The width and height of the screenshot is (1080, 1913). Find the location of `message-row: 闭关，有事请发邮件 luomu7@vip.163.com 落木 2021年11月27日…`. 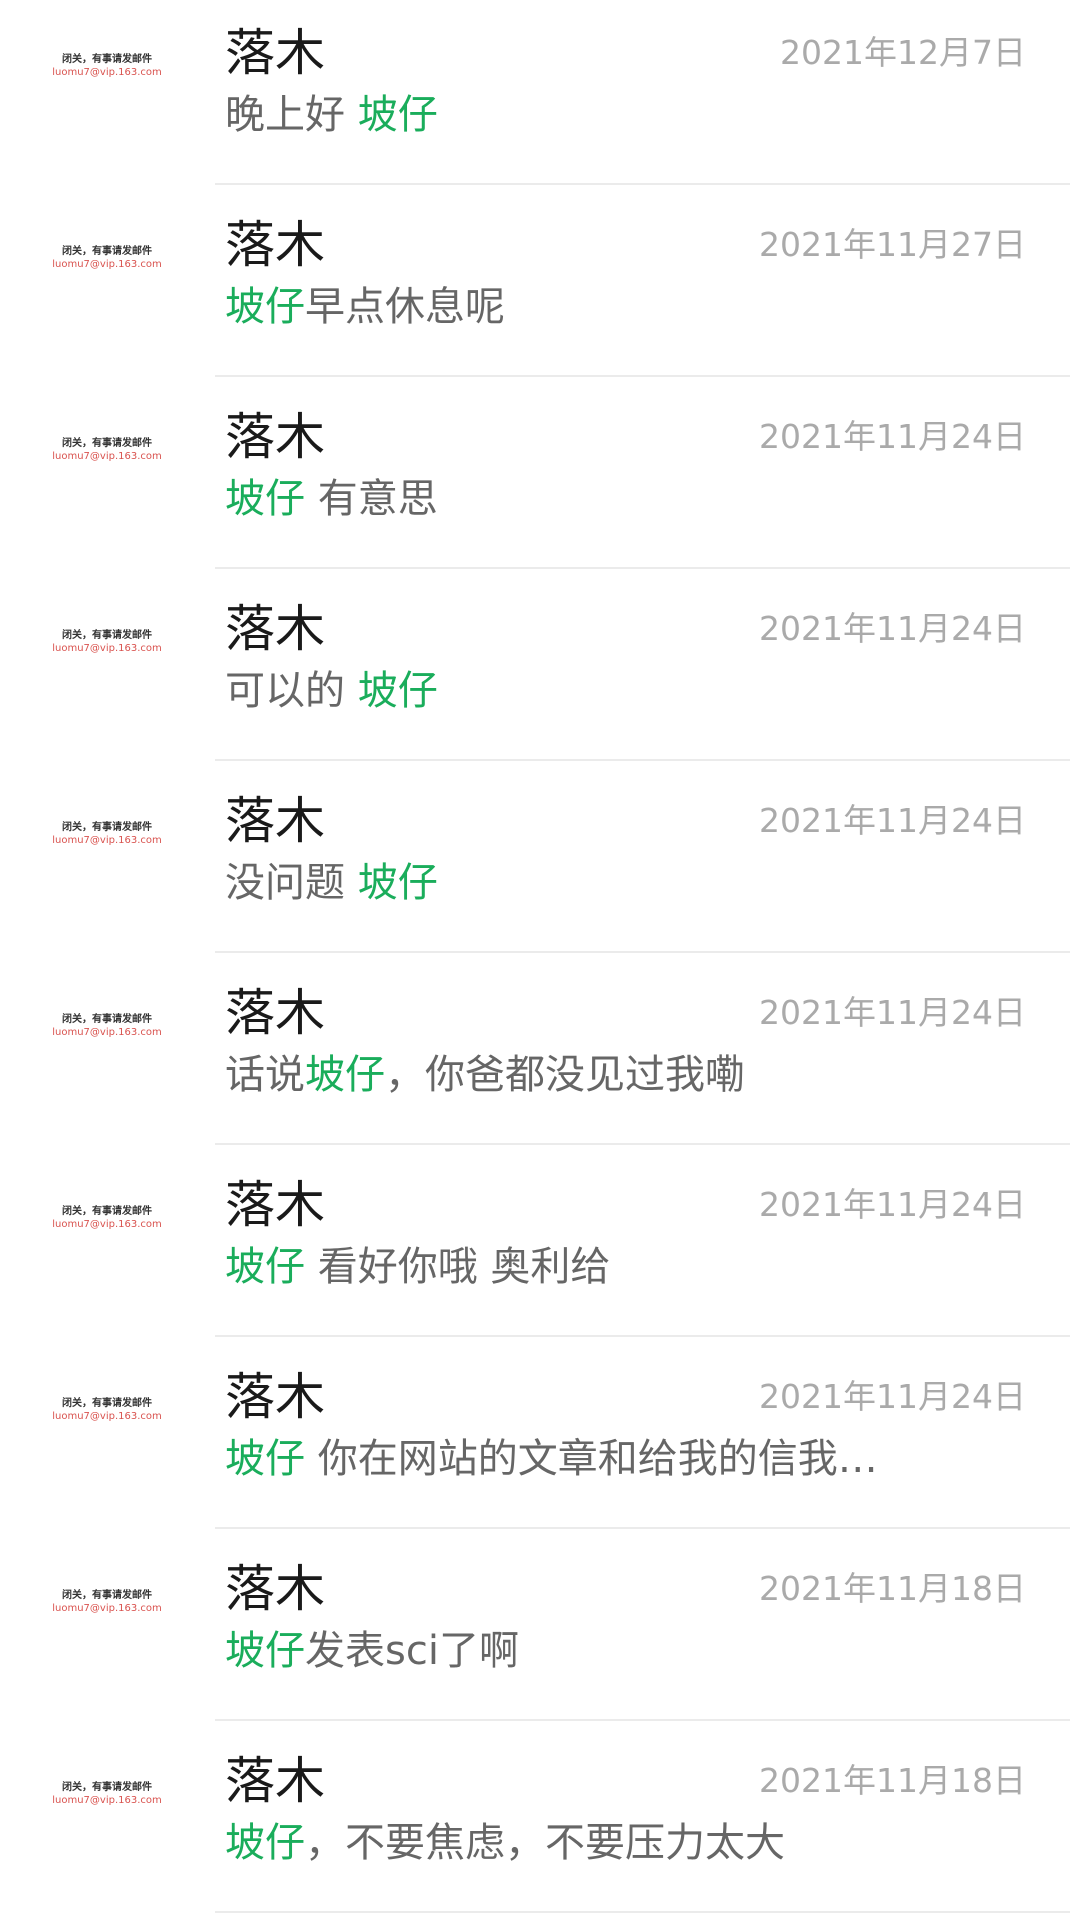

message-row: 闭关，有事请发邮件 luomu7@vip.163.com 落木 2021年11月27日… is located at coordinates (540, 281).